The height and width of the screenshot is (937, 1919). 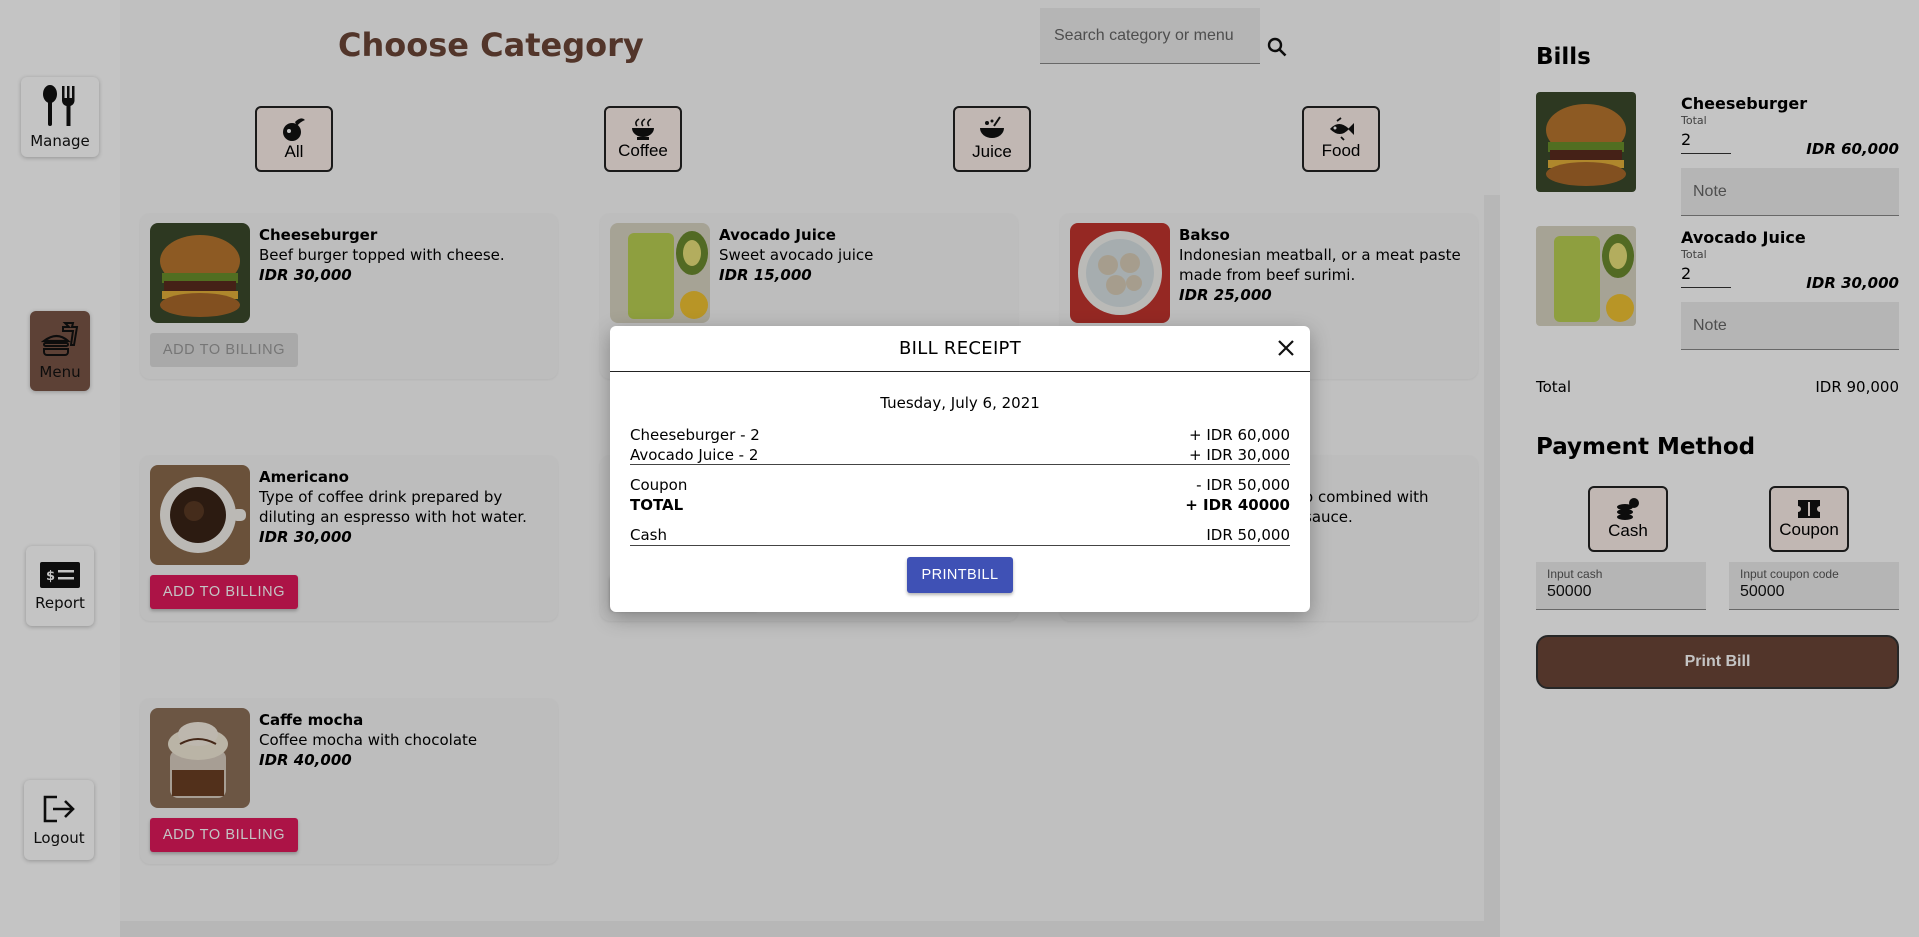 I want to click on receipt-line-item: Avocado Juice - 2, so click(x=694, y=455).